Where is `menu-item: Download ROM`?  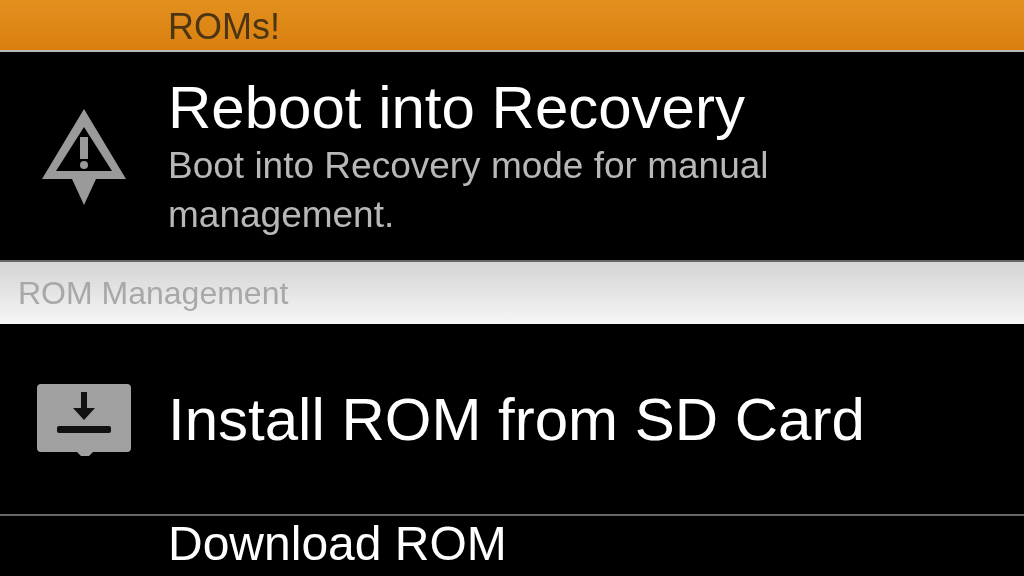 menu-item: Download ROM is located at coordinates (512, 546).